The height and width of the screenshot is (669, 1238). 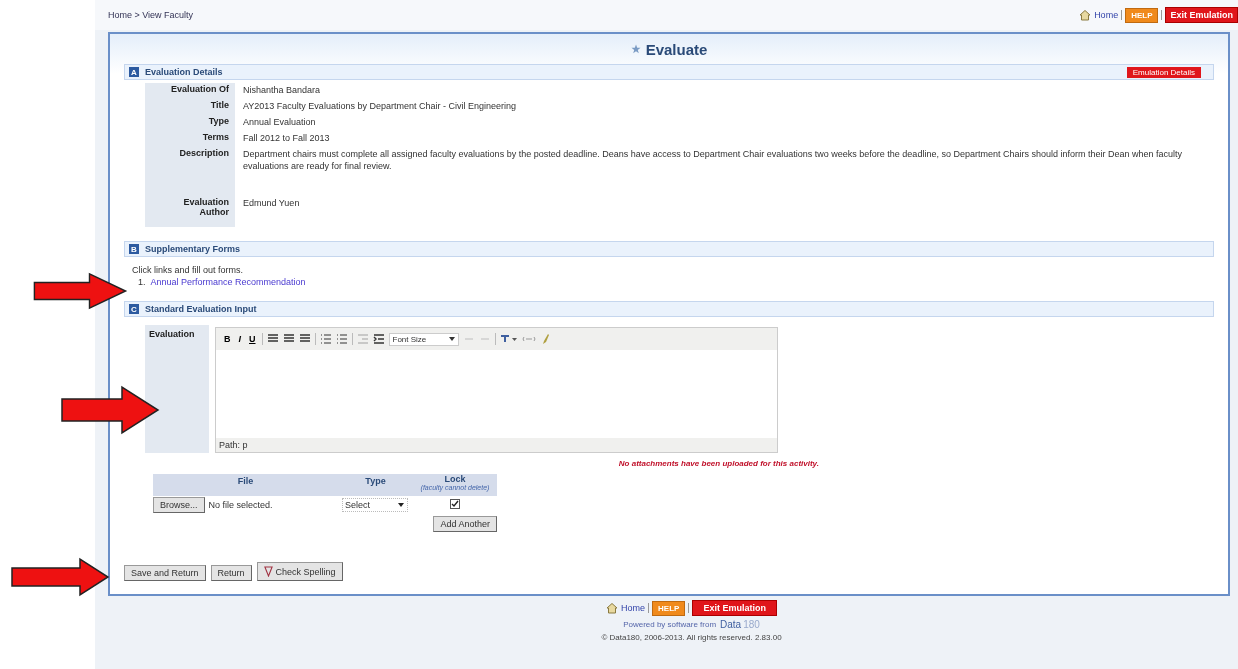 I want to click on format-button: B, so click(x=227, y=339).